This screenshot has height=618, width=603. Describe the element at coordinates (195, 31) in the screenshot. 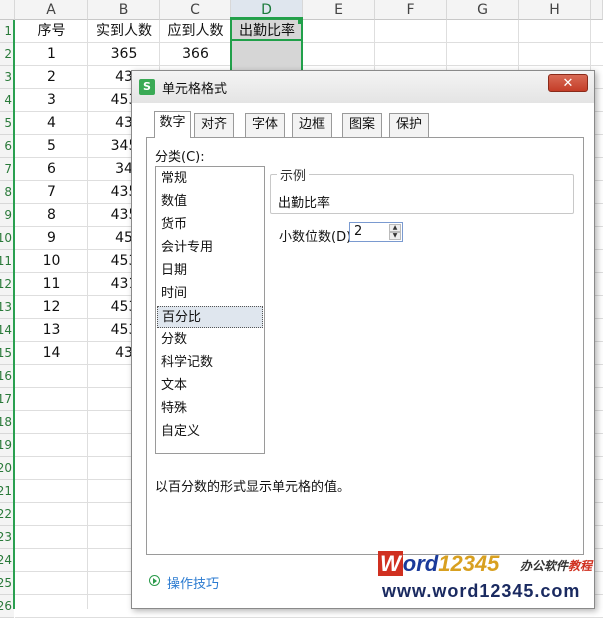

I see `cell-c1: 应到人数` at that location.